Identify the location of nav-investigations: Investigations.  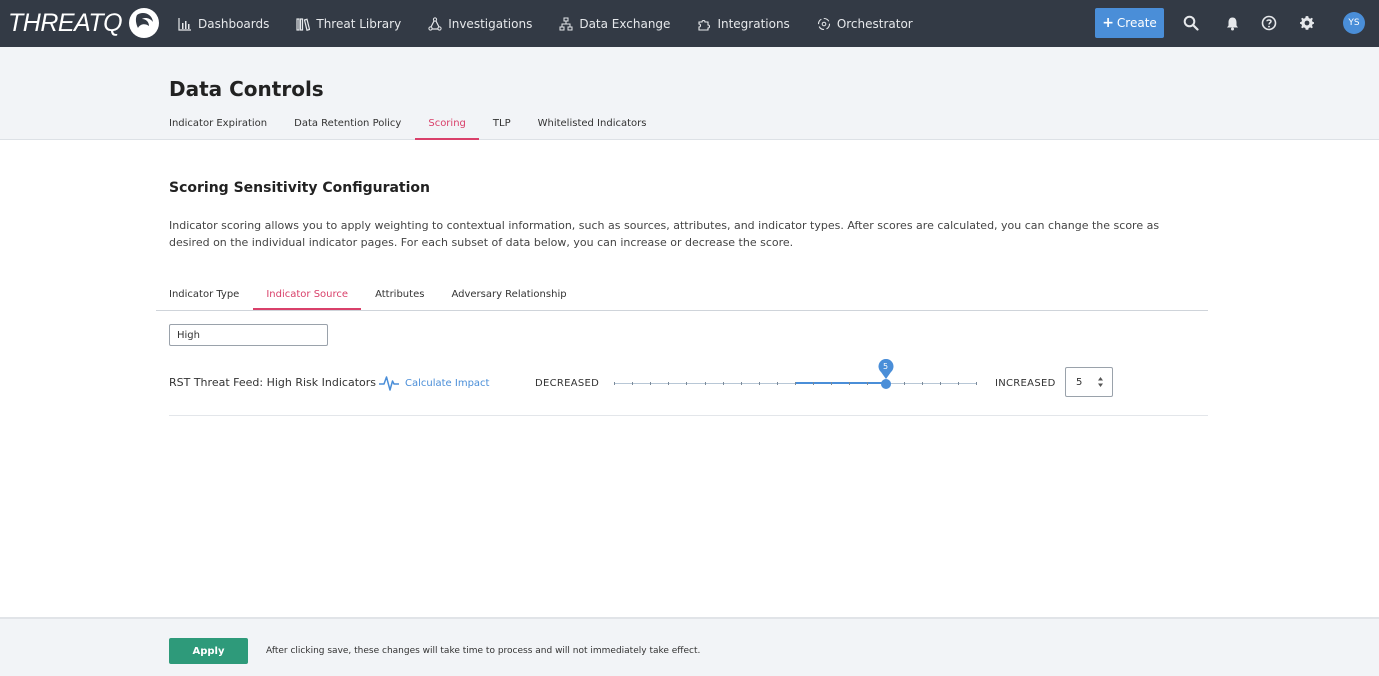
(480, 24).